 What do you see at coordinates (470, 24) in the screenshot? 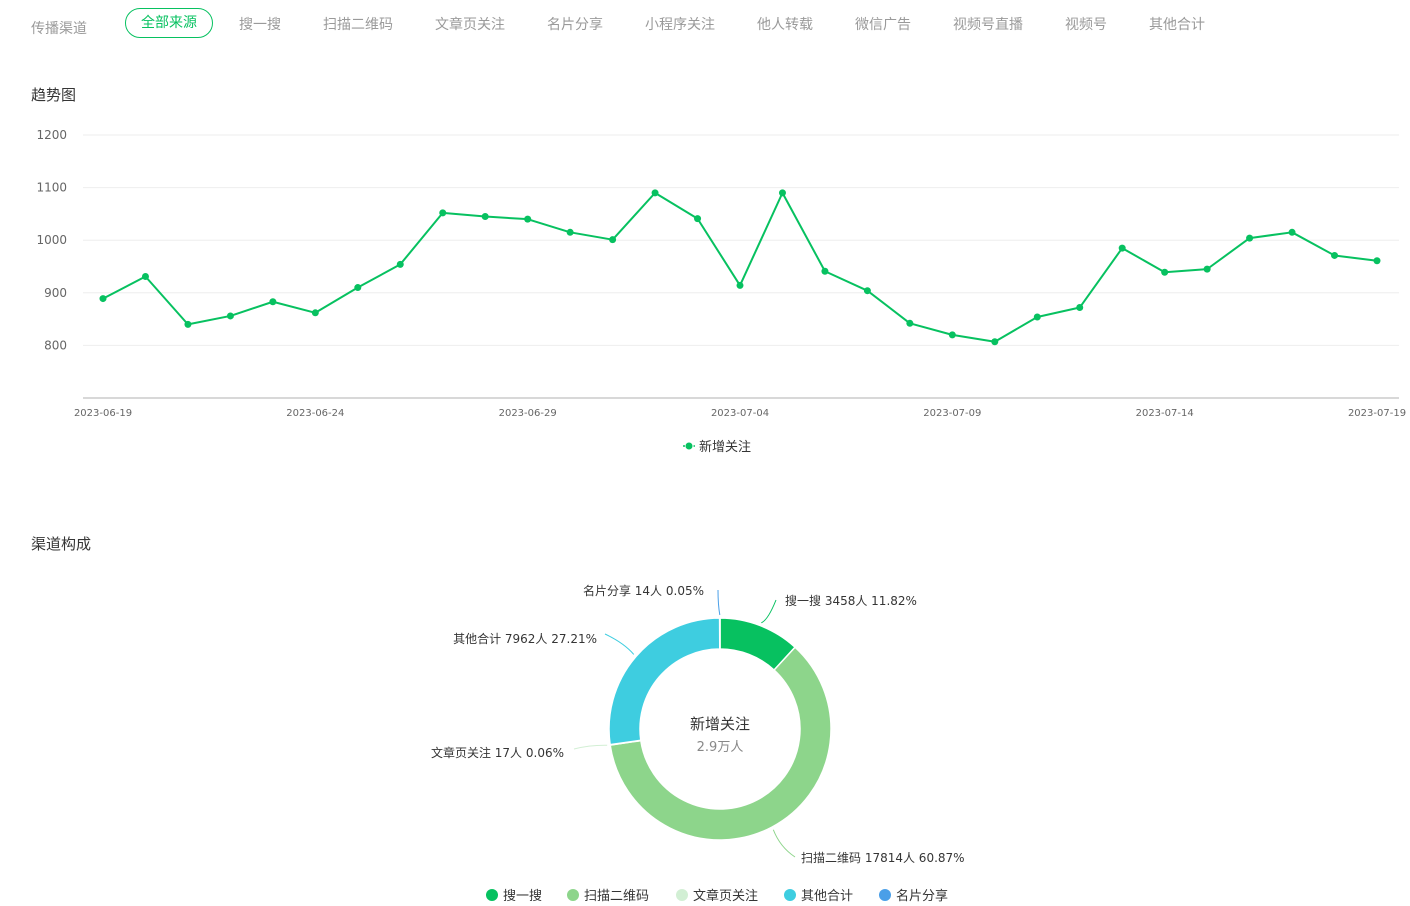
I see `tab-channel-3: 文章页关注` at bounding box center [470, 24].